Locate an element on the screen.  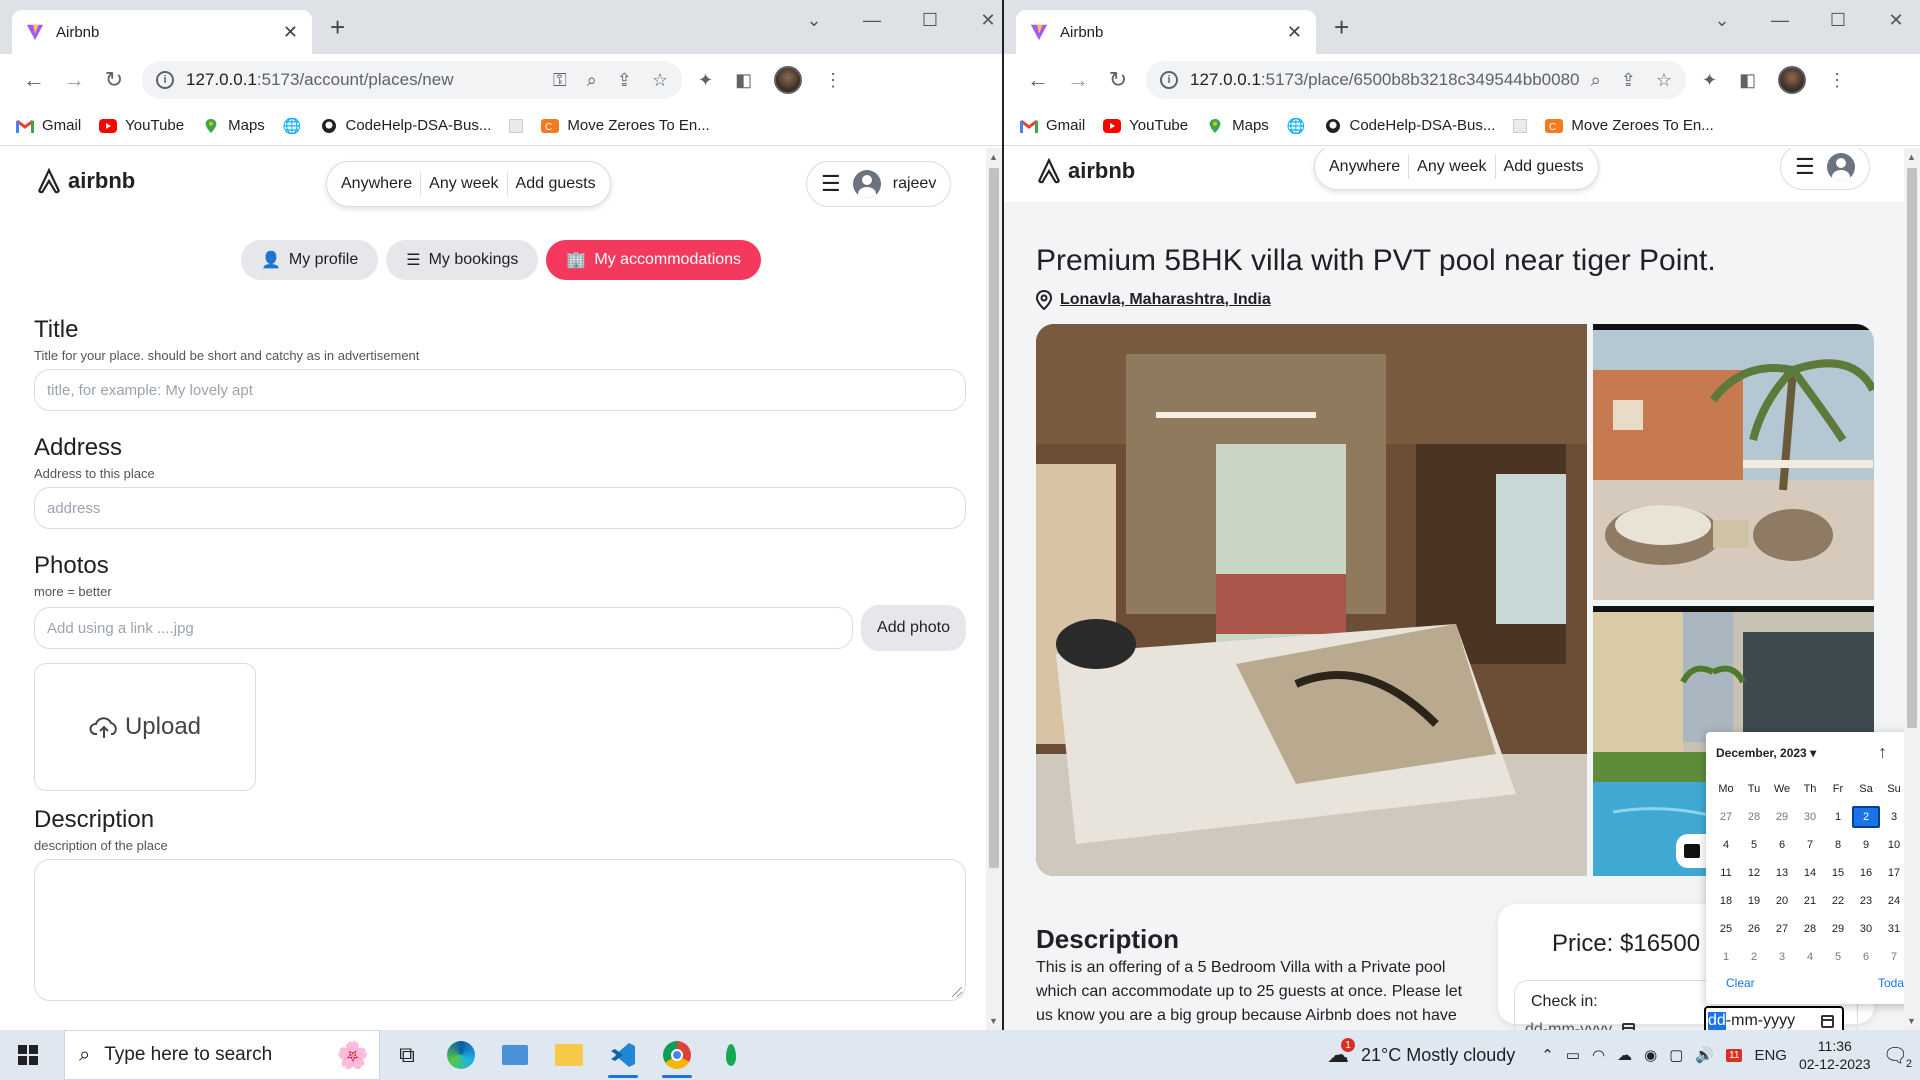
add-photo-button: Add photo is located at coordinates (913, 628).